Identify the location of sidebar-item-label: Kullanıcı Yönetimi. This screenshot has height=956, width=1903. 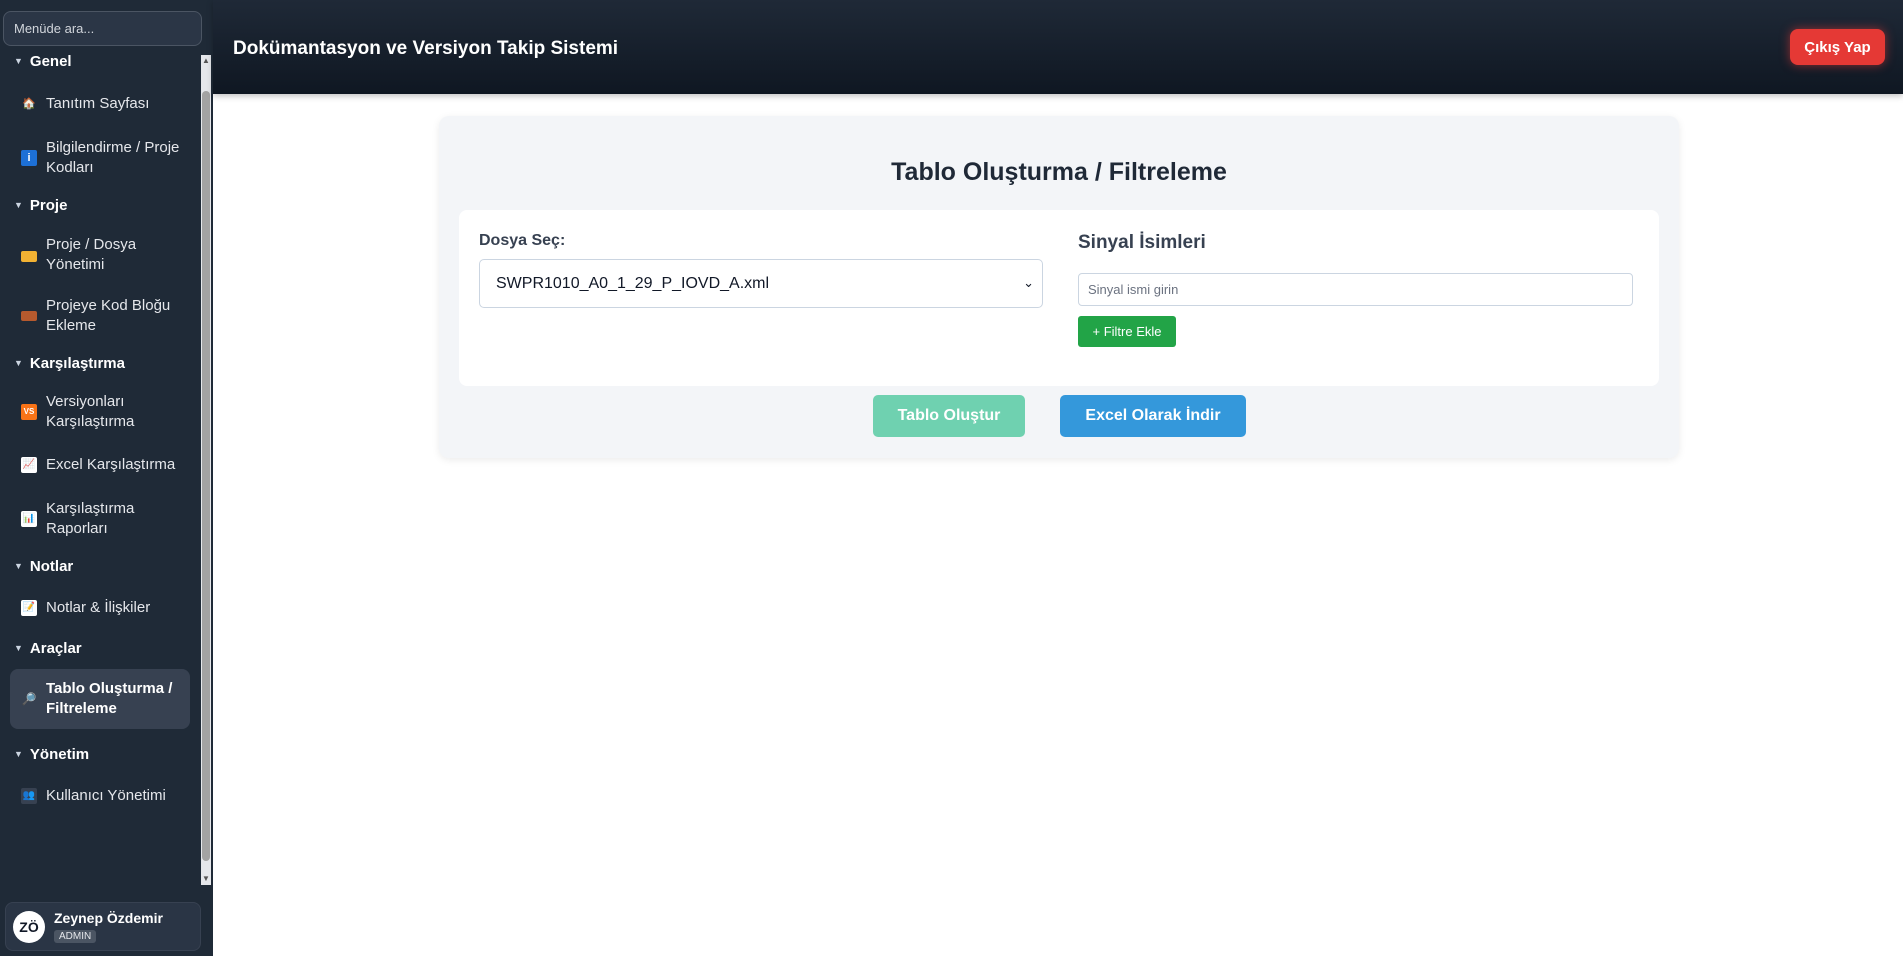
(106, 795).